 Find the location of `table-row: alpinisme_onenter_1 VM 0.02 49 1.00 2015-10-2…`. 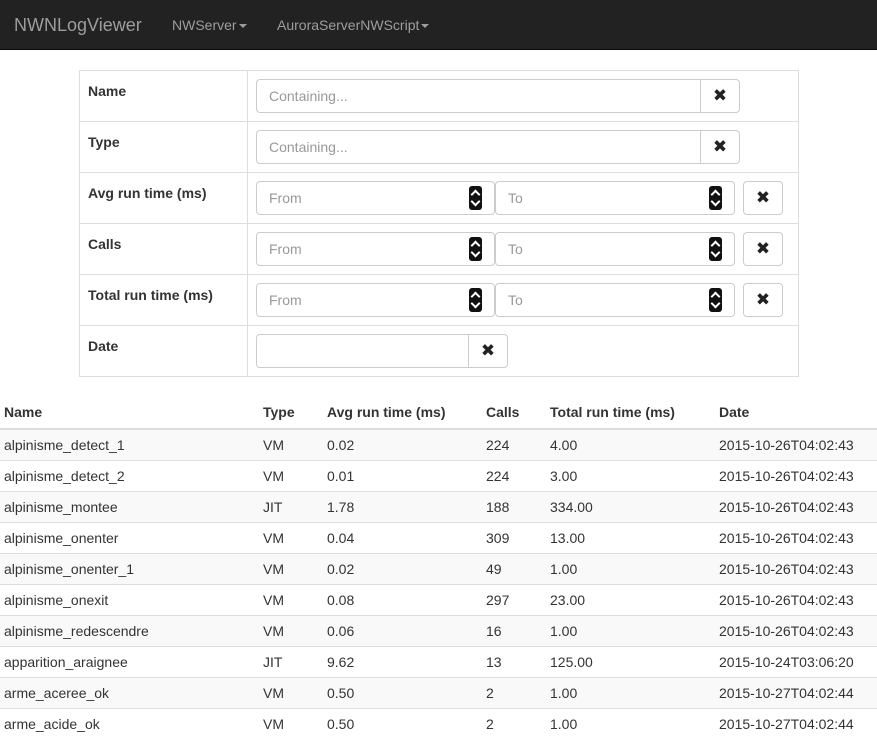

table-row: alpinisme_onenter_1 VM 0.02 49 1.00 2015-10-2… is located at coordinates (438, 568).